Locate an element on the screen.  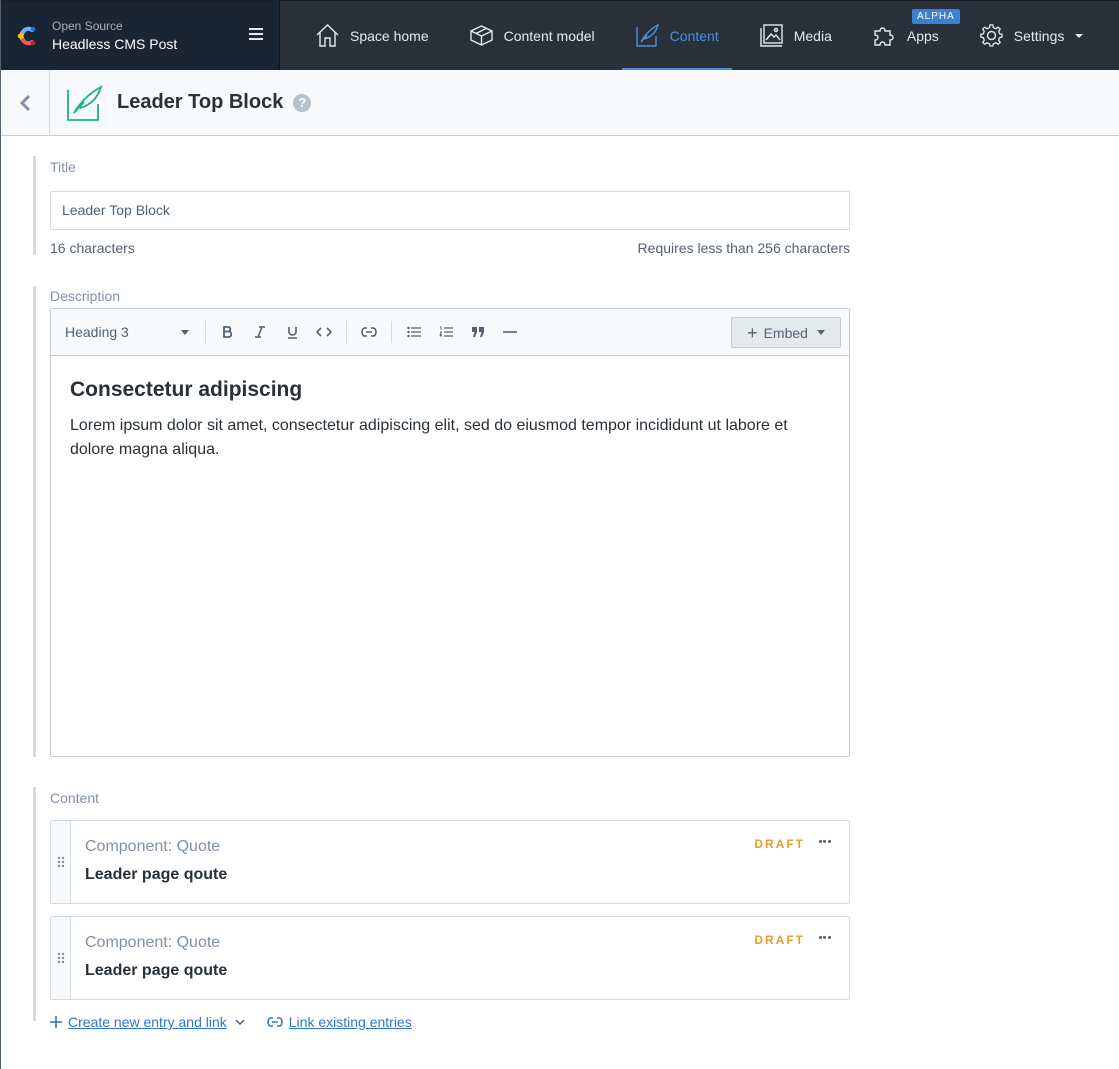
chevron-left-icon is located at coordinates (25, 102).